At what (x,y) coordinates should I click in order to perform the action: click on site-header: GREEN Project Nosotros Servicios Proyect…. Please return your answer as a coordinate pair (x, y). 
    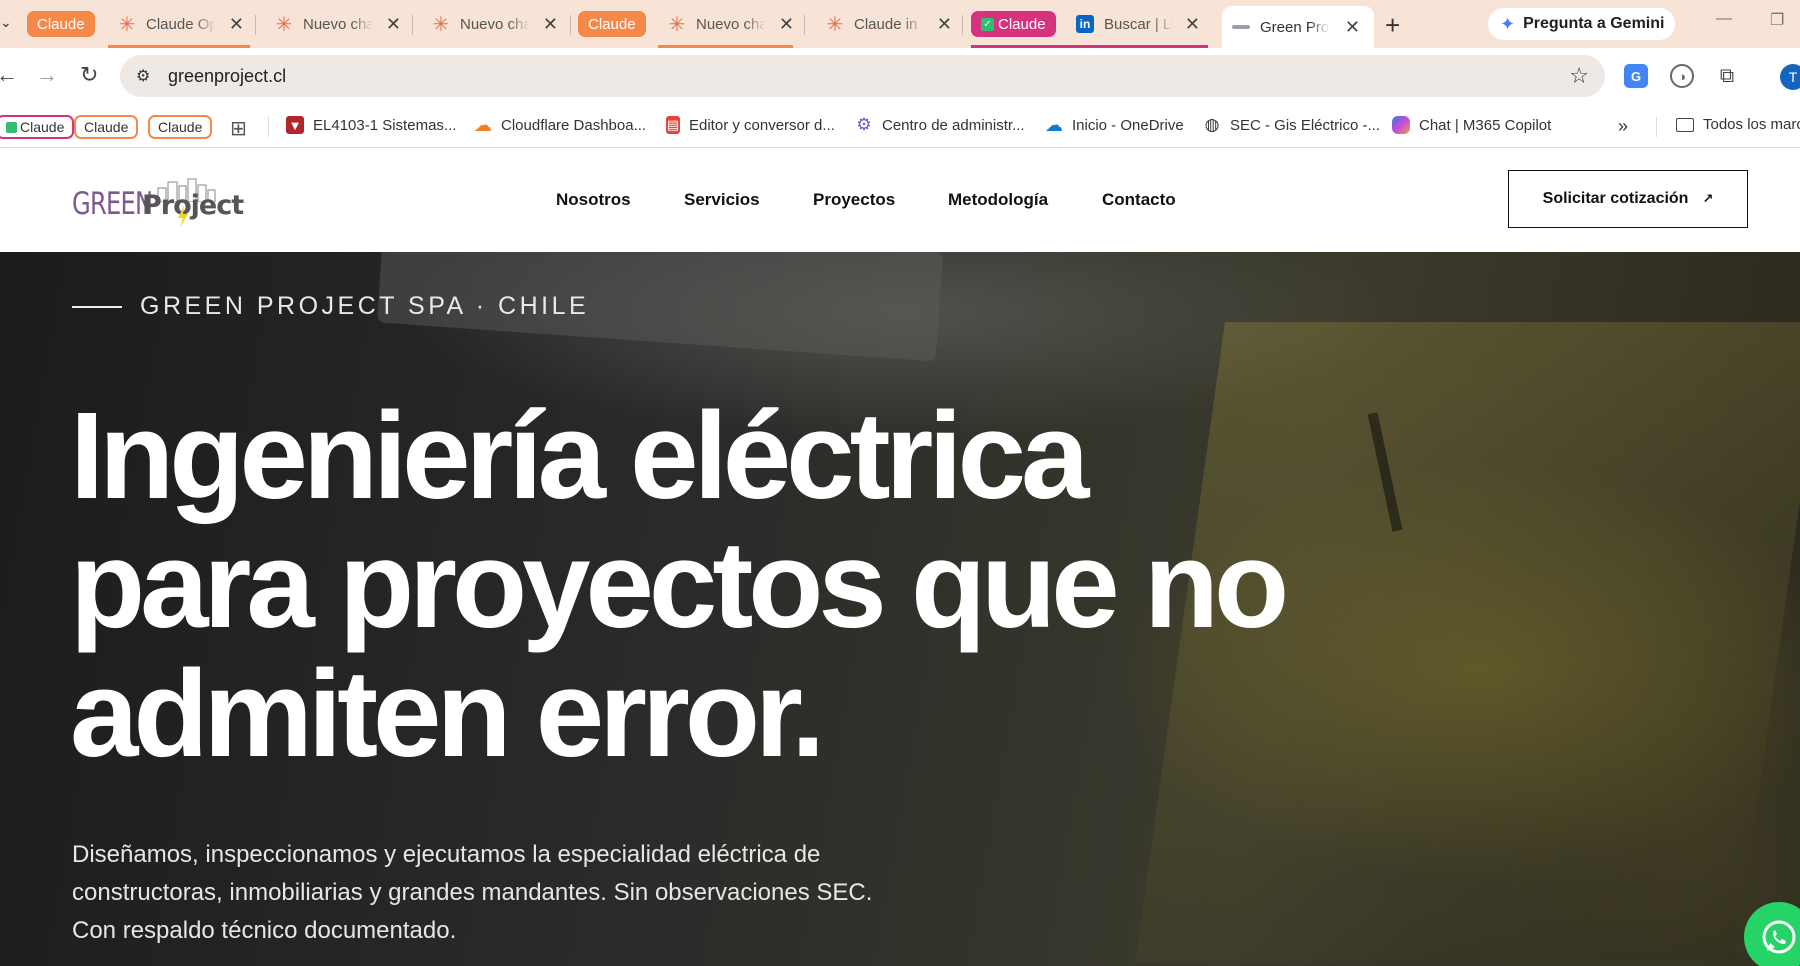
    Looking at the image, I should click on (900, 200).